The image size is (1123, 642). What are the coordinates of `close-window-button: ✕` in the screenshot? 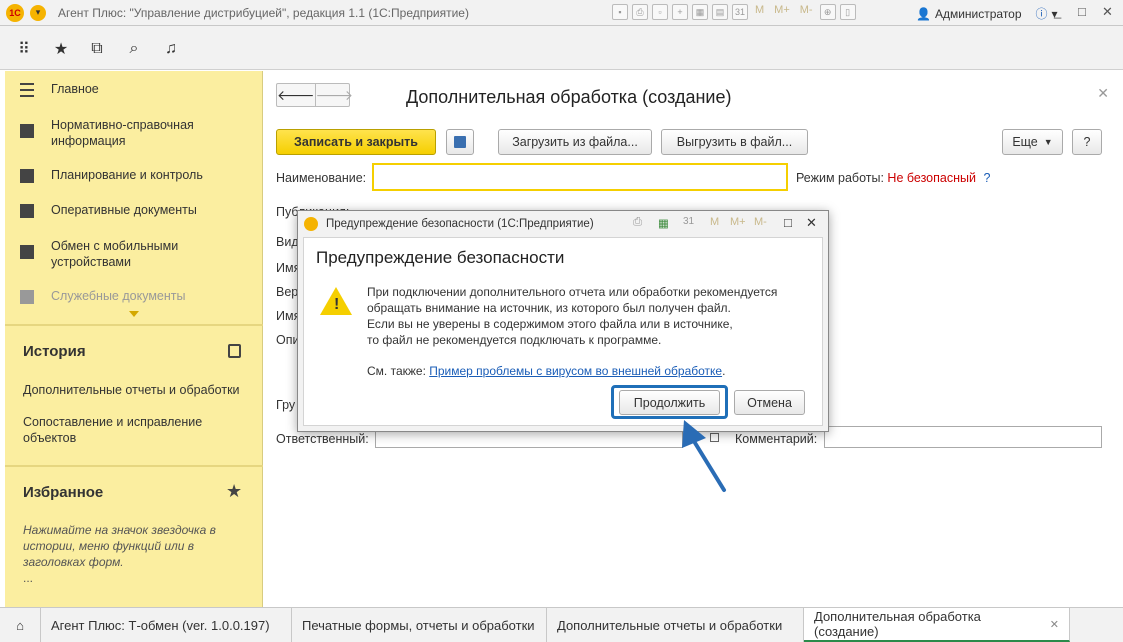 It's located at (1107, 12).